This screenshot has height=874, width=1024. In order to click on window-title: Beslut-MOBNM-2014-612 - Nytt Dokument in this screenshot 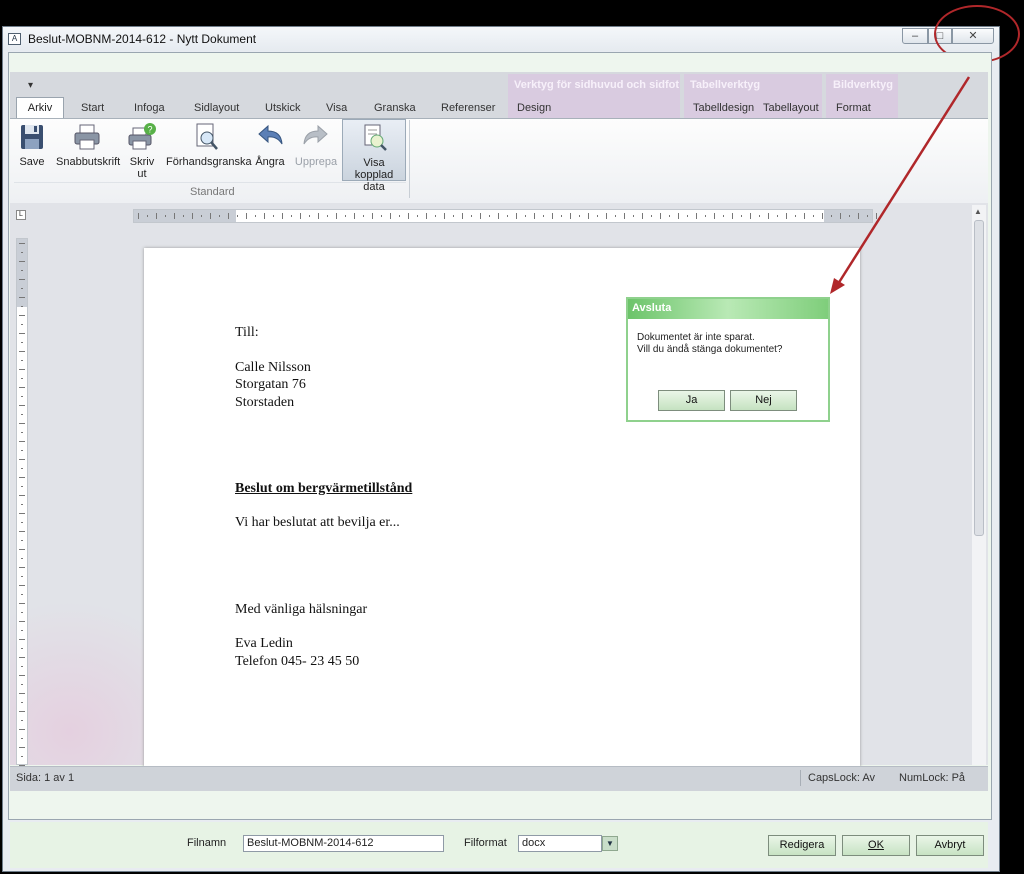, I will do `click(142, 39)`.